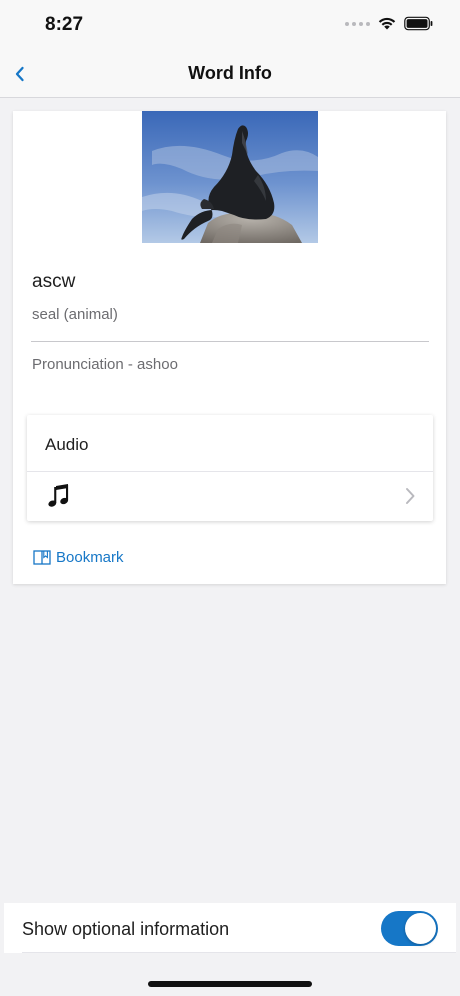 The width and height of the screenshot is (460, 996). Describe the element at coordinates (64, 24) in the screenshot. I see `status-time: 8:27` at that location.